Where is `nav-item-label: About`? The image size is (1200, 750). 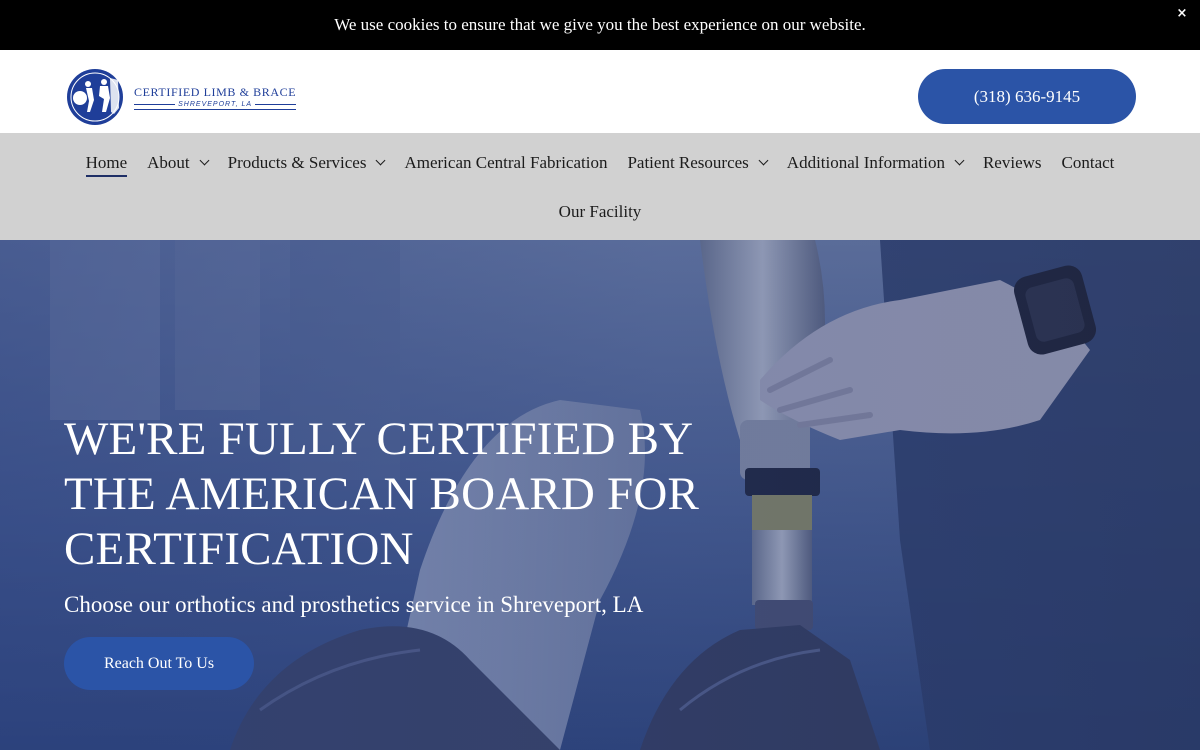
nav-item-label: About is located at coordinates (168, 162).